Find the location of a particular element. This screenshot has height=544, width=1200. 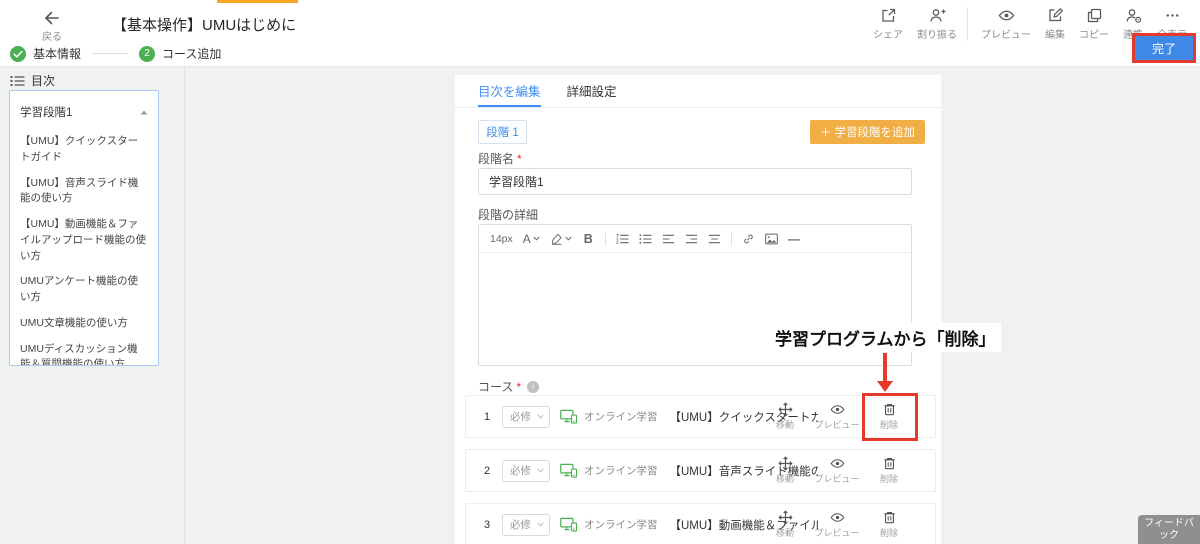

eye-icon is located at coordinates (837, 409).